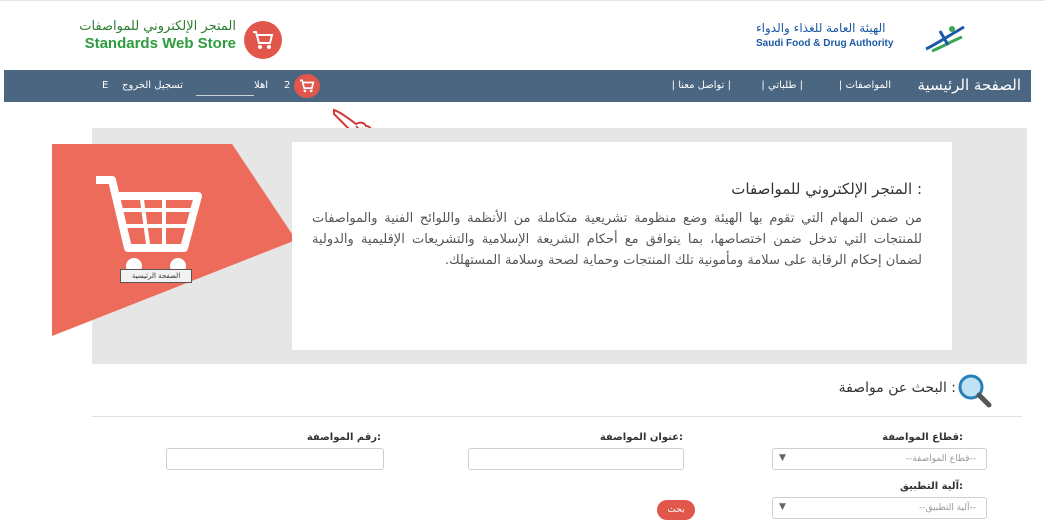 Image resolution: width=1045 pixels, height=523 pixels. What do you see at coordinates (105, 85) in the screenshot?
I see `language-toggle: E` at bounding box center [105, 85].